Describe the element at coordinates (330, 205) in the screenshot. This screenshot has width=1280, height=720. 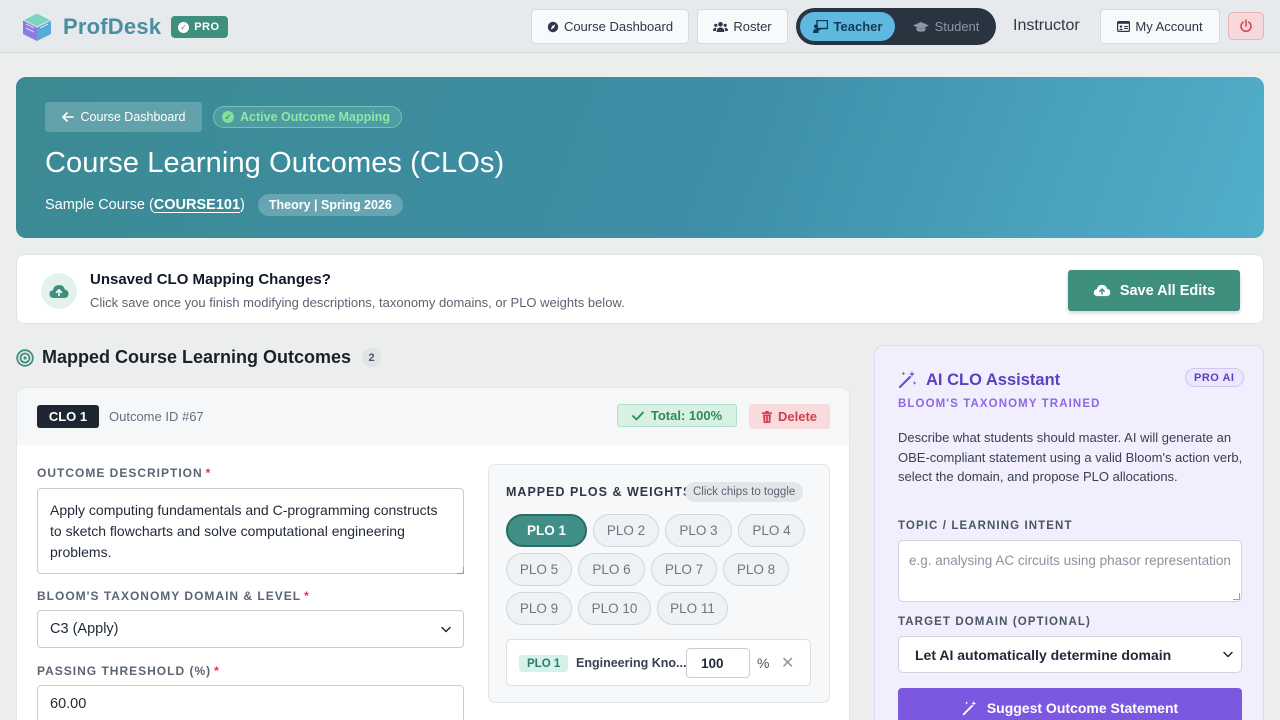
I see `term-badge: Theory | Spring 2026` at that location.